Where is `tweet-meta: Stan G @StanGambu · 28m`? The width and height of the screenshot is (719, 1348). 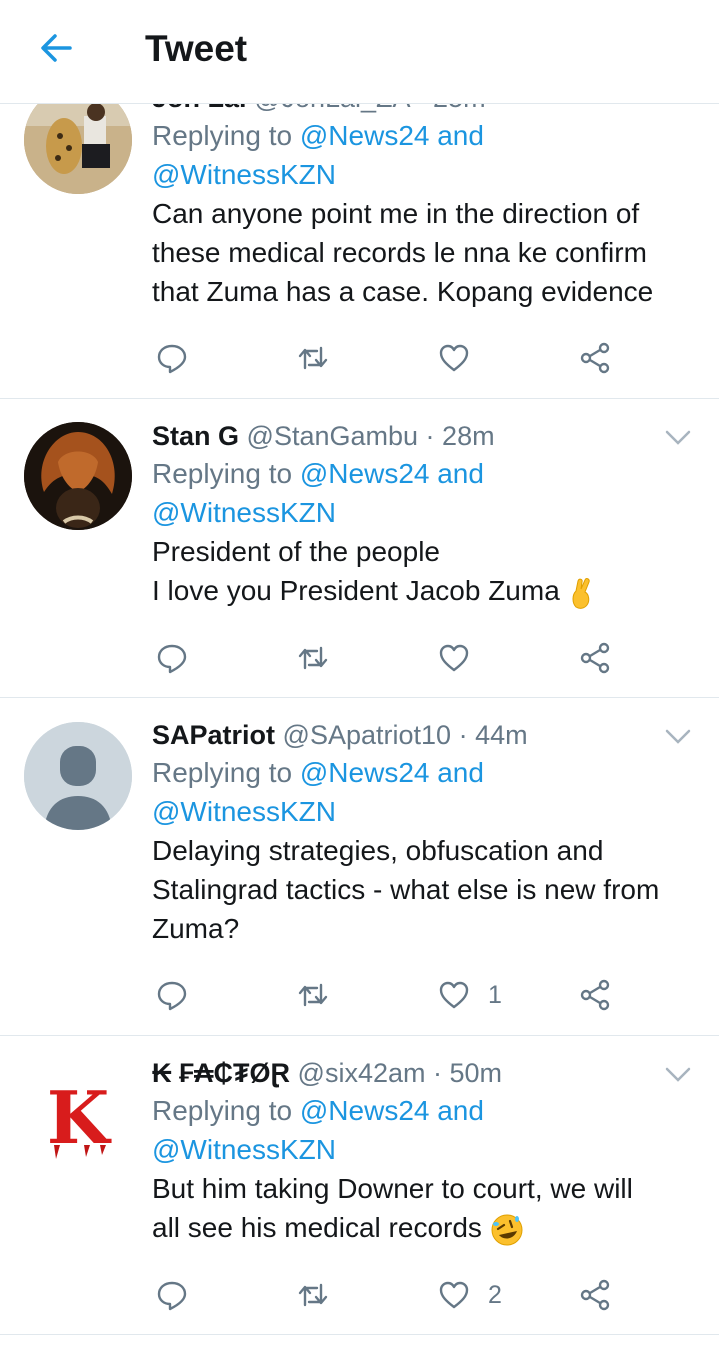 tweet-meta: Stan G @StanGambu · 28m is located at coordinates (323, 436).